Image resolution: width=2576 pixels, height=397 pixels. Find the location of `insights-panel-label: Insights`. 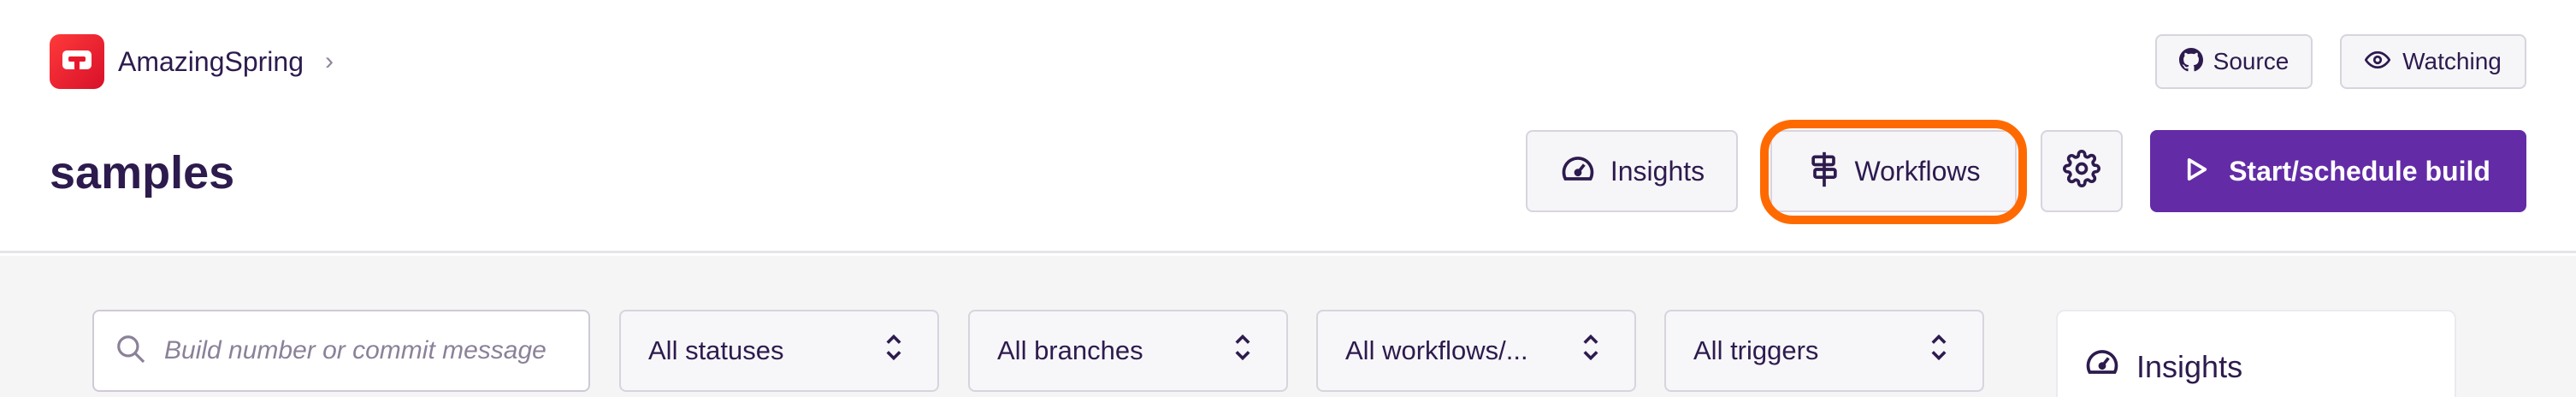

insights-panel-label: Insights is located at coordinates (2189, 366).